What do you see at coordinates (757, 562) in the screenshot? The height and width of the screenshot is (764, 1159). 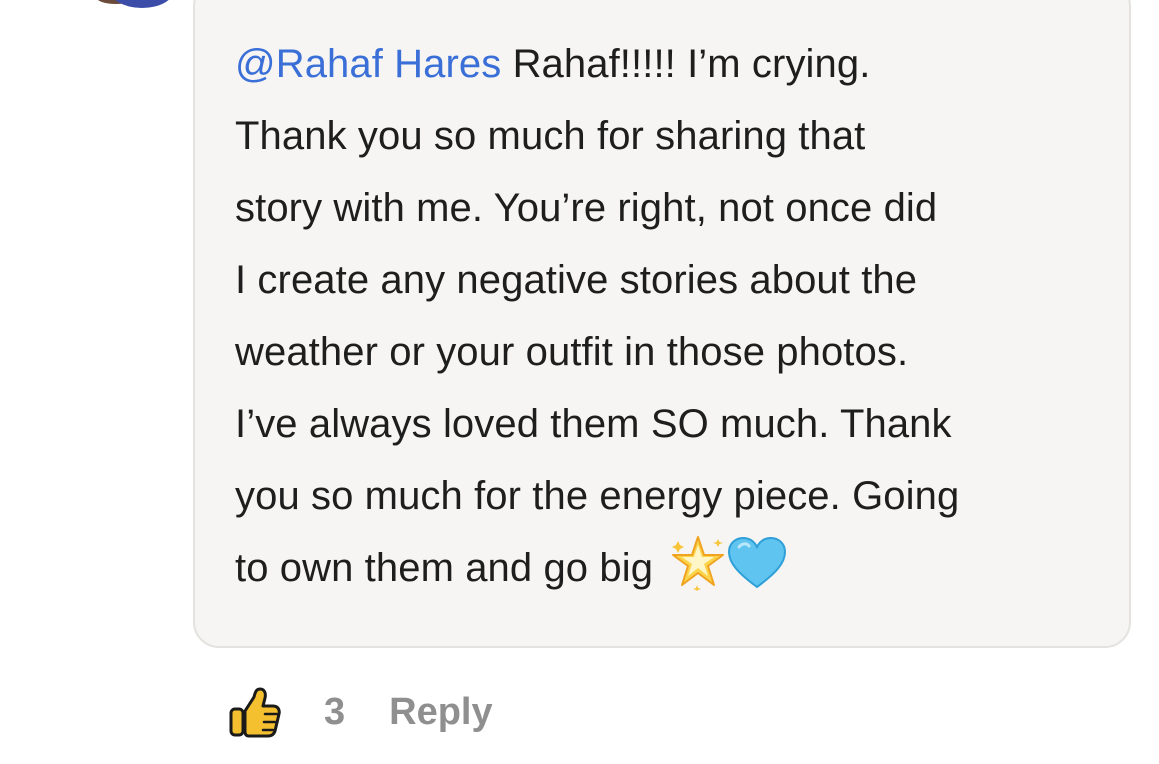 I see `light-blue-heart-icon` at bounding box center [757, 562].